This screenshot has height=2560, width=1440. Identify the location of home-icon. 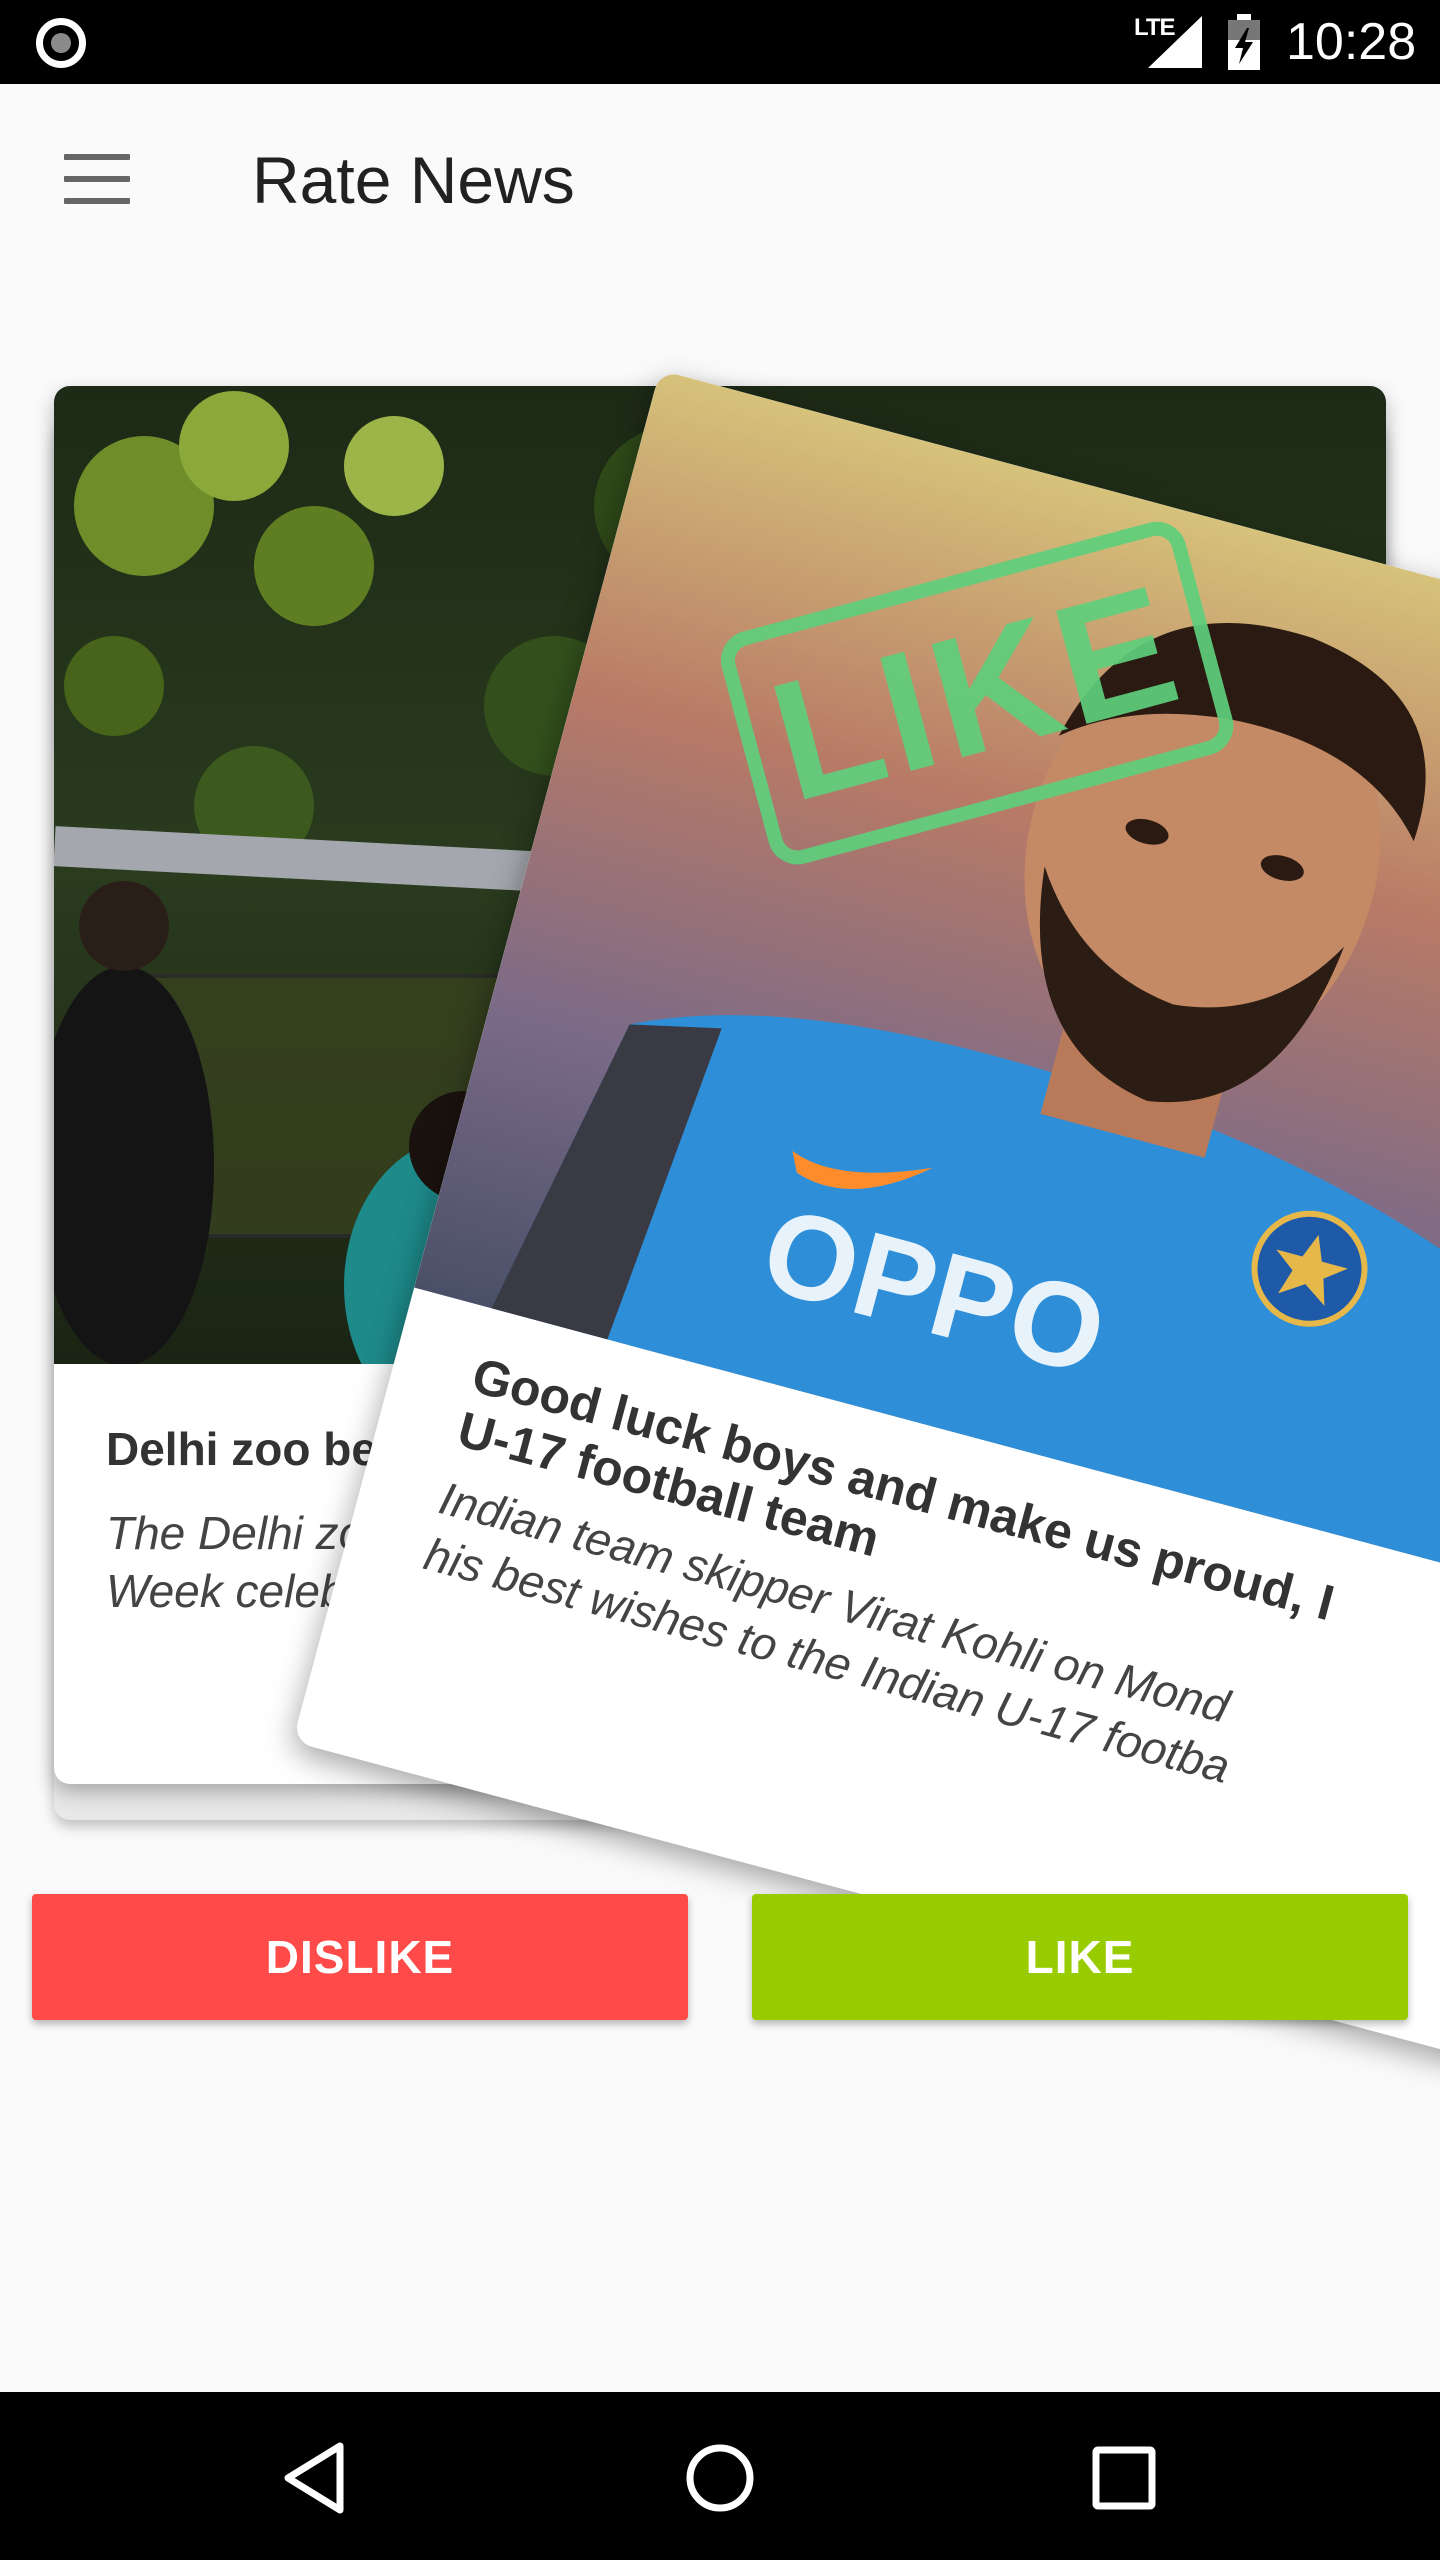
(720, 2478).